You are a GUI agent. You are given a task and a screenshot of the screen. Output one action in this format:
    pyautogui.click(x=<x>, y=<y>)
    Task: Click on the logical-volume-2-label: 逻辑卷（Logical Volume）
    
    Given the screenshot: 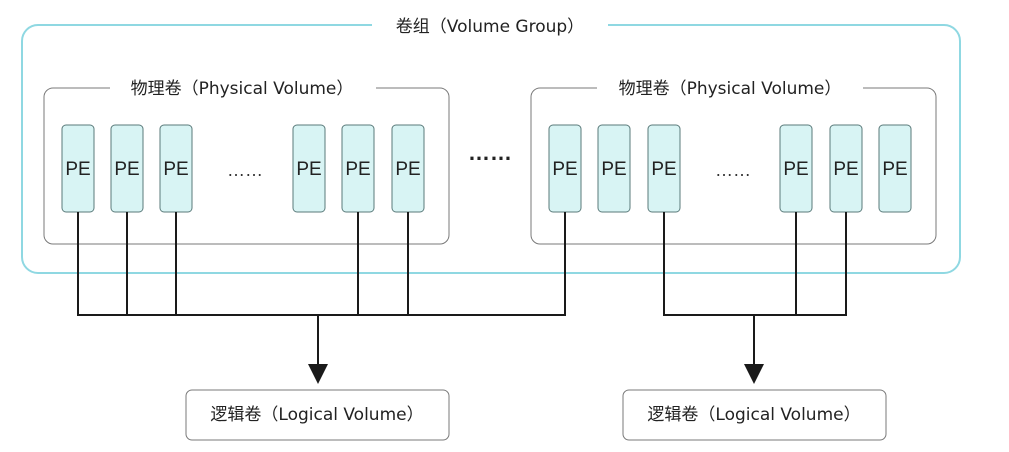 What is the action you would take?
    pyautogui.click(x=753, y=415)
    